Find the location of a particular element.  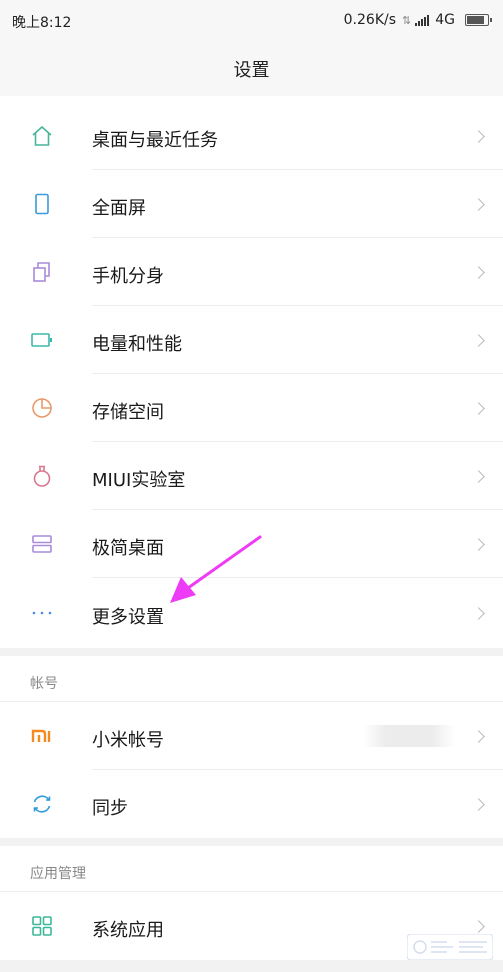

settings-item-label: 同步 is located at coordinates (110, 808).